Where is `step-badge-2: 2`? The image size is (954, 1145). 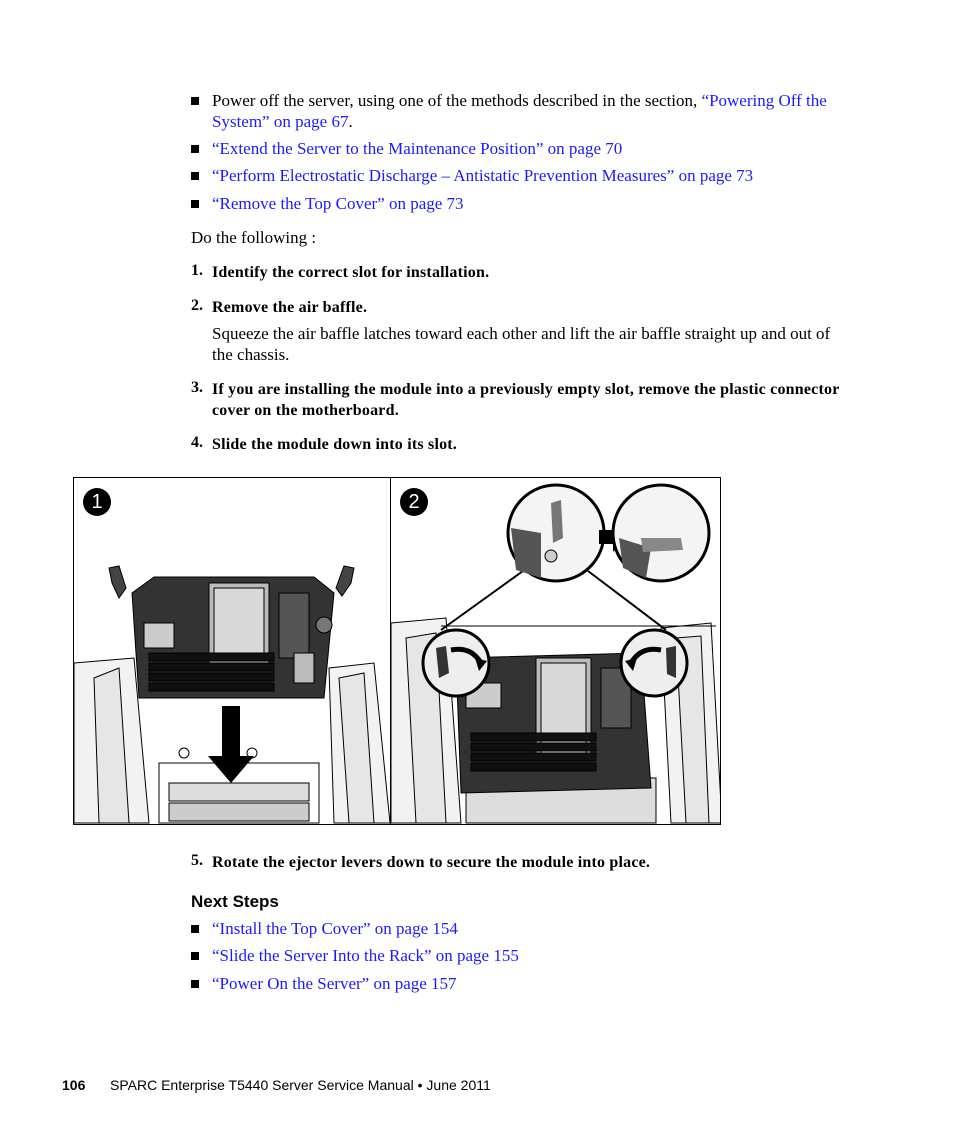
step-badge-2: 2 is located at coordinates (414, 502).